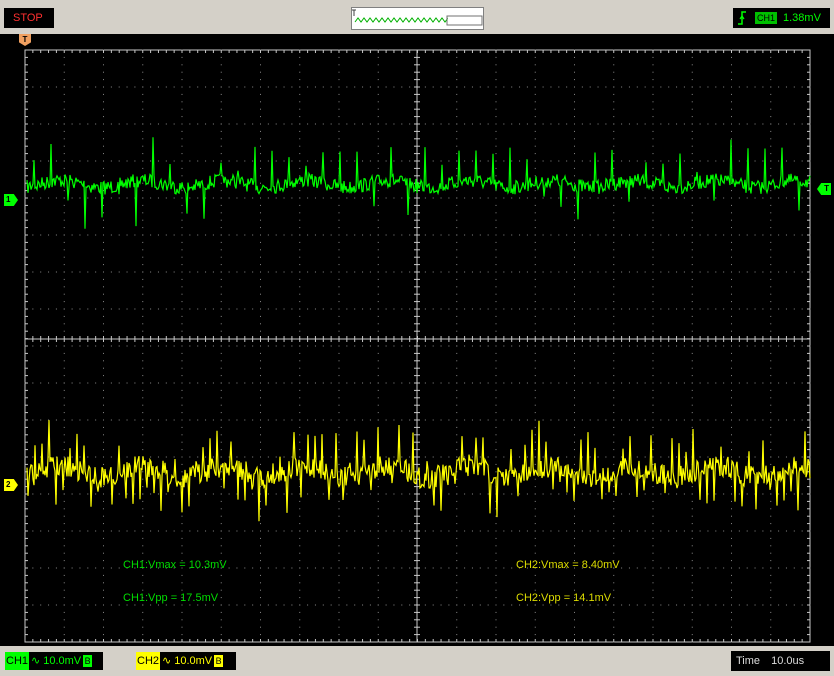 This screenshot has height=676, width=834. I want to click on ch1-vpp-measurement: CH1:Vpp = 17.5mV, so click(171, 598).